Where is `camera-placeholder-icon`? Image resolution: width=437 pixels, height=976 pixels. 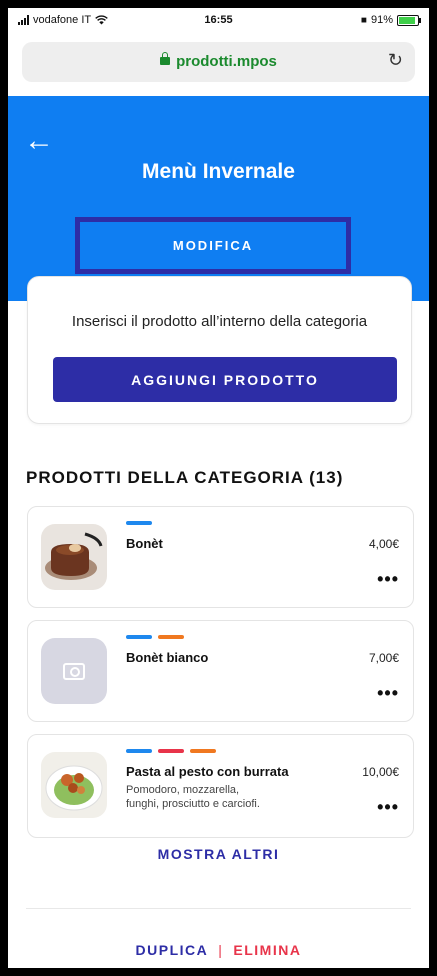
camera-placeholder-icon is located at coordinates (74, 671).